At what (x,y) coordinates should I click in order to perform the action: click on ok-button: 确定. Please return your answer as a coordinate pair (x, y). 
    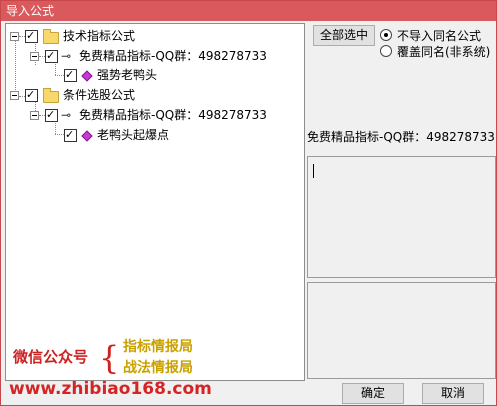
    Looking at the image, I should click on (373, 393).